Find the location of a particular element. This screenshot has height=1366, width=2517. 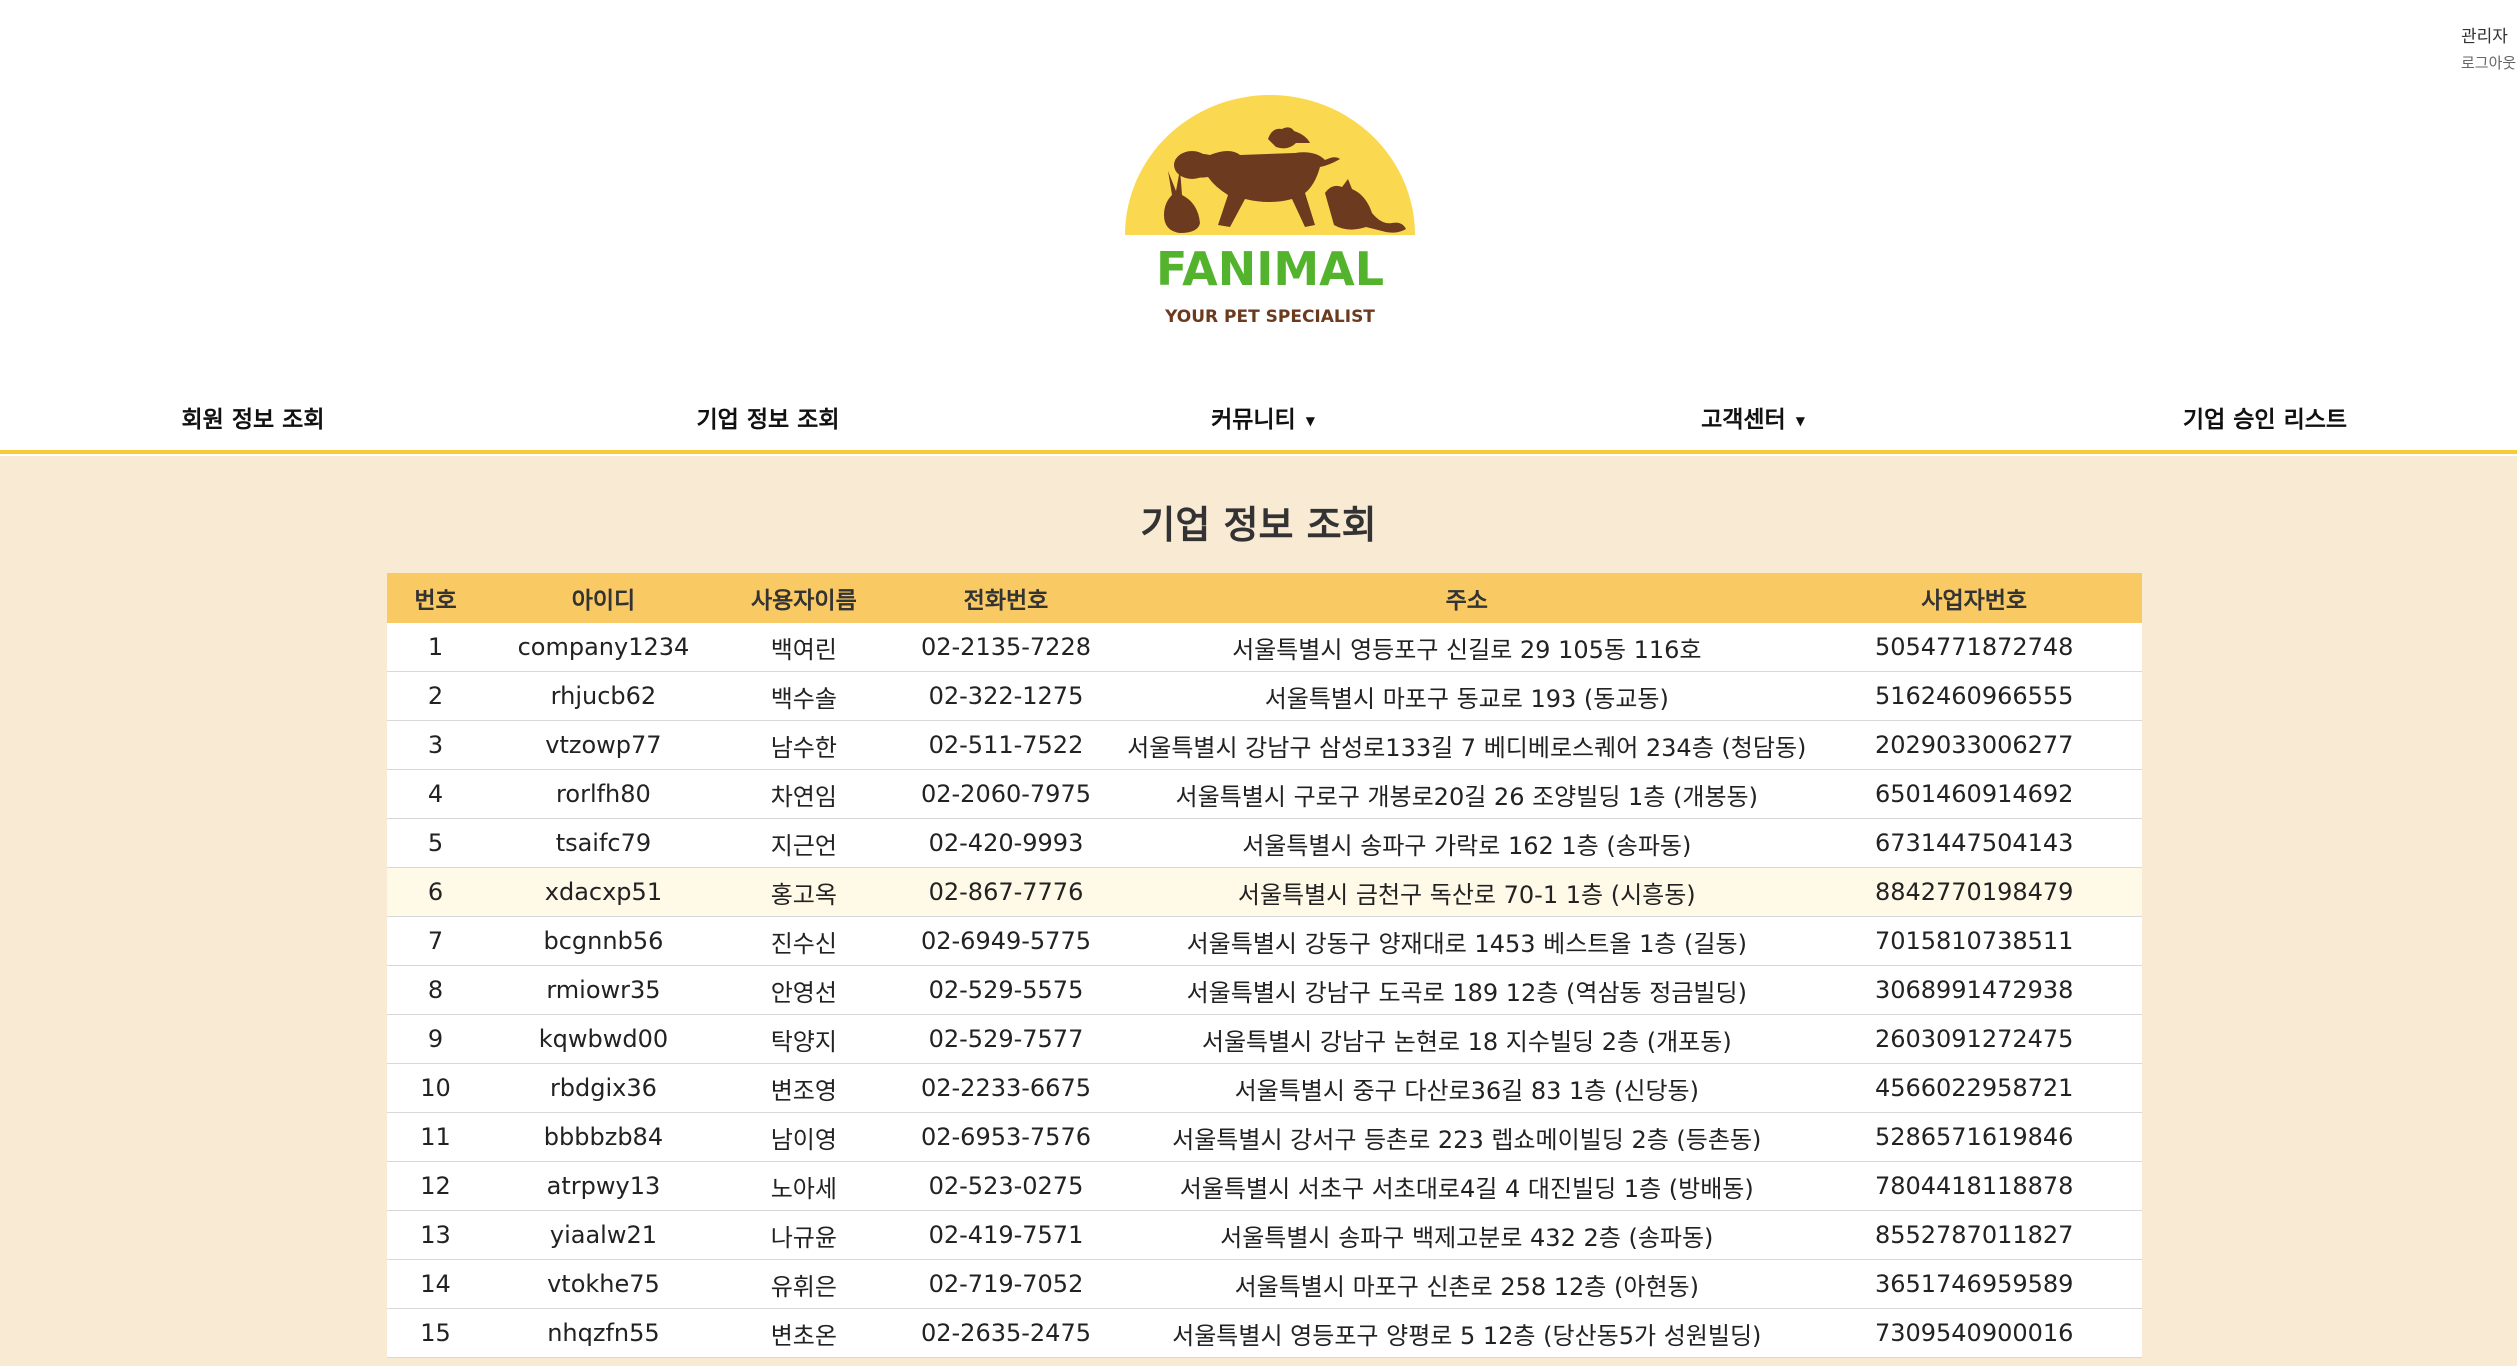

cell-username: 백수솔 is located at coordinates (803, 696).